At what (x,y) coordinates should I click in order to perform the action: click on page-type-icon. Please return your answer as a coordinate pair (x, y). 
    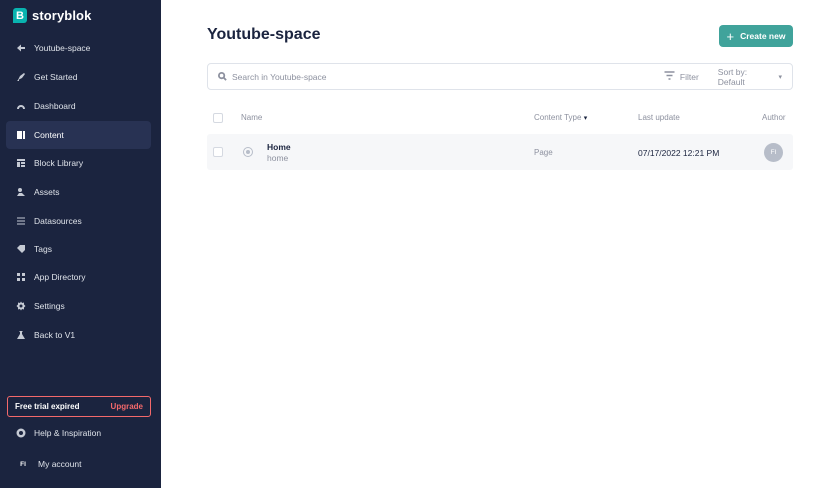
    Looking at the image, I should click on (248, 152).